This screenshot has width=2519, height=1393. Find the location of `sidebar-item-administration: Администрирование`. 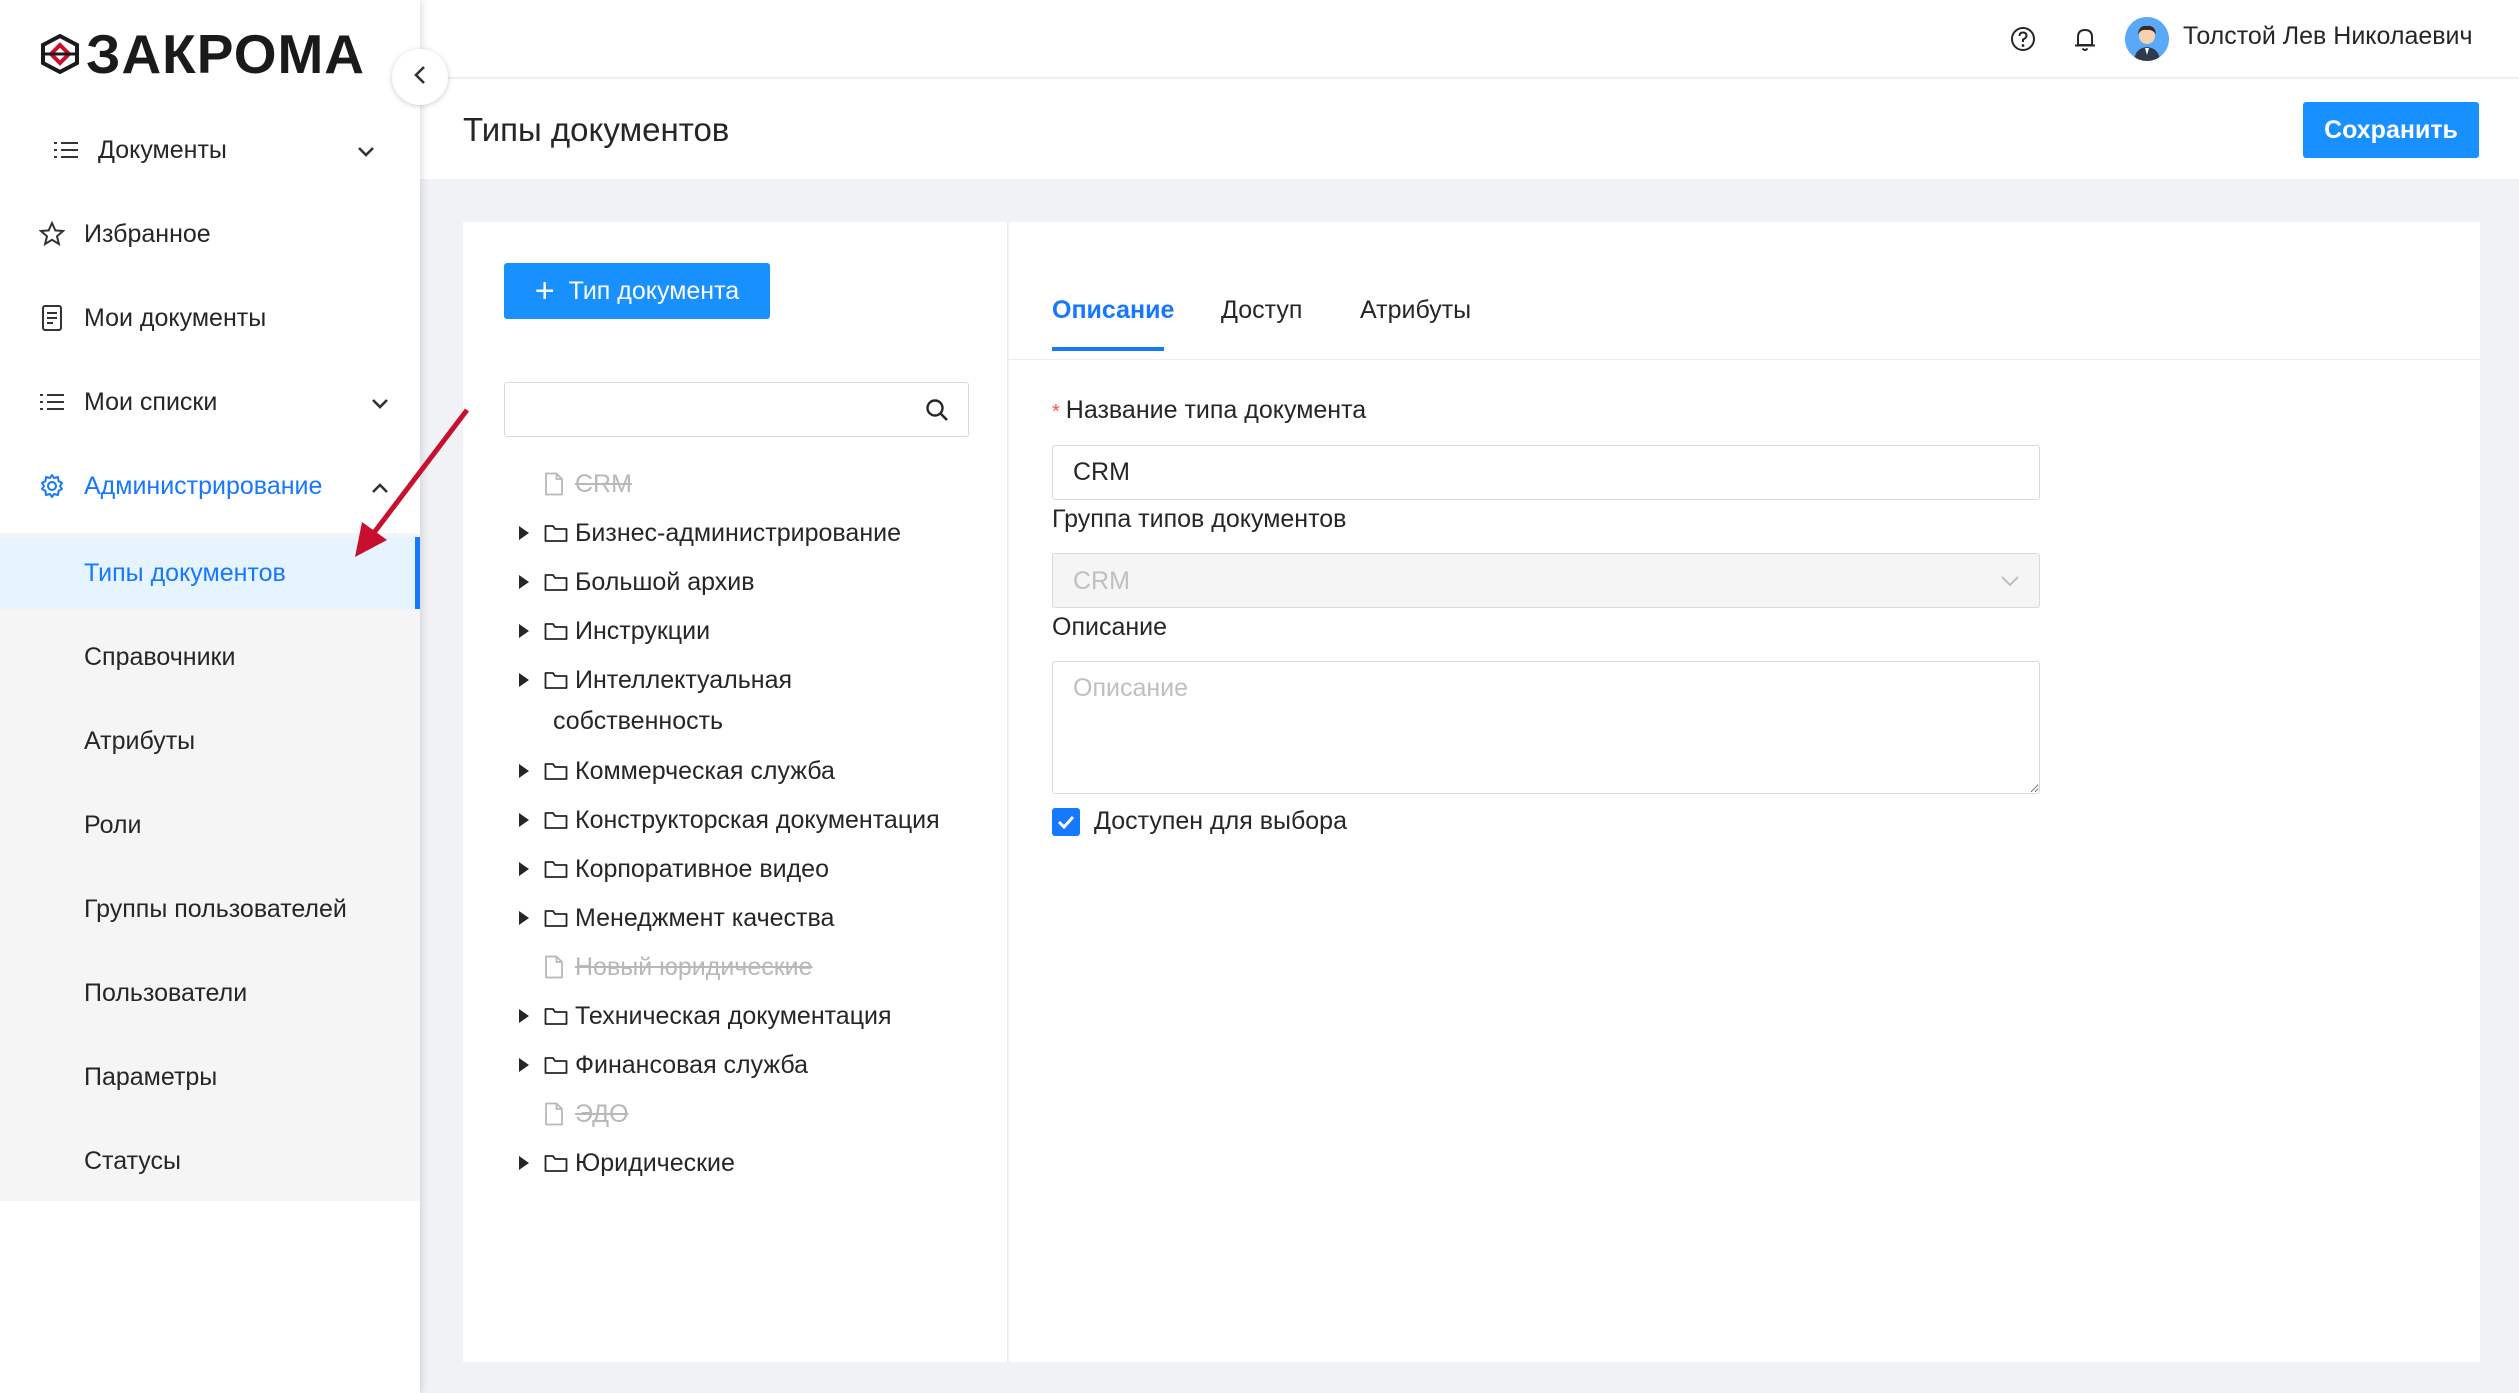

sidebar-item-administration: Администрирование is located at coordinates (210, 486).